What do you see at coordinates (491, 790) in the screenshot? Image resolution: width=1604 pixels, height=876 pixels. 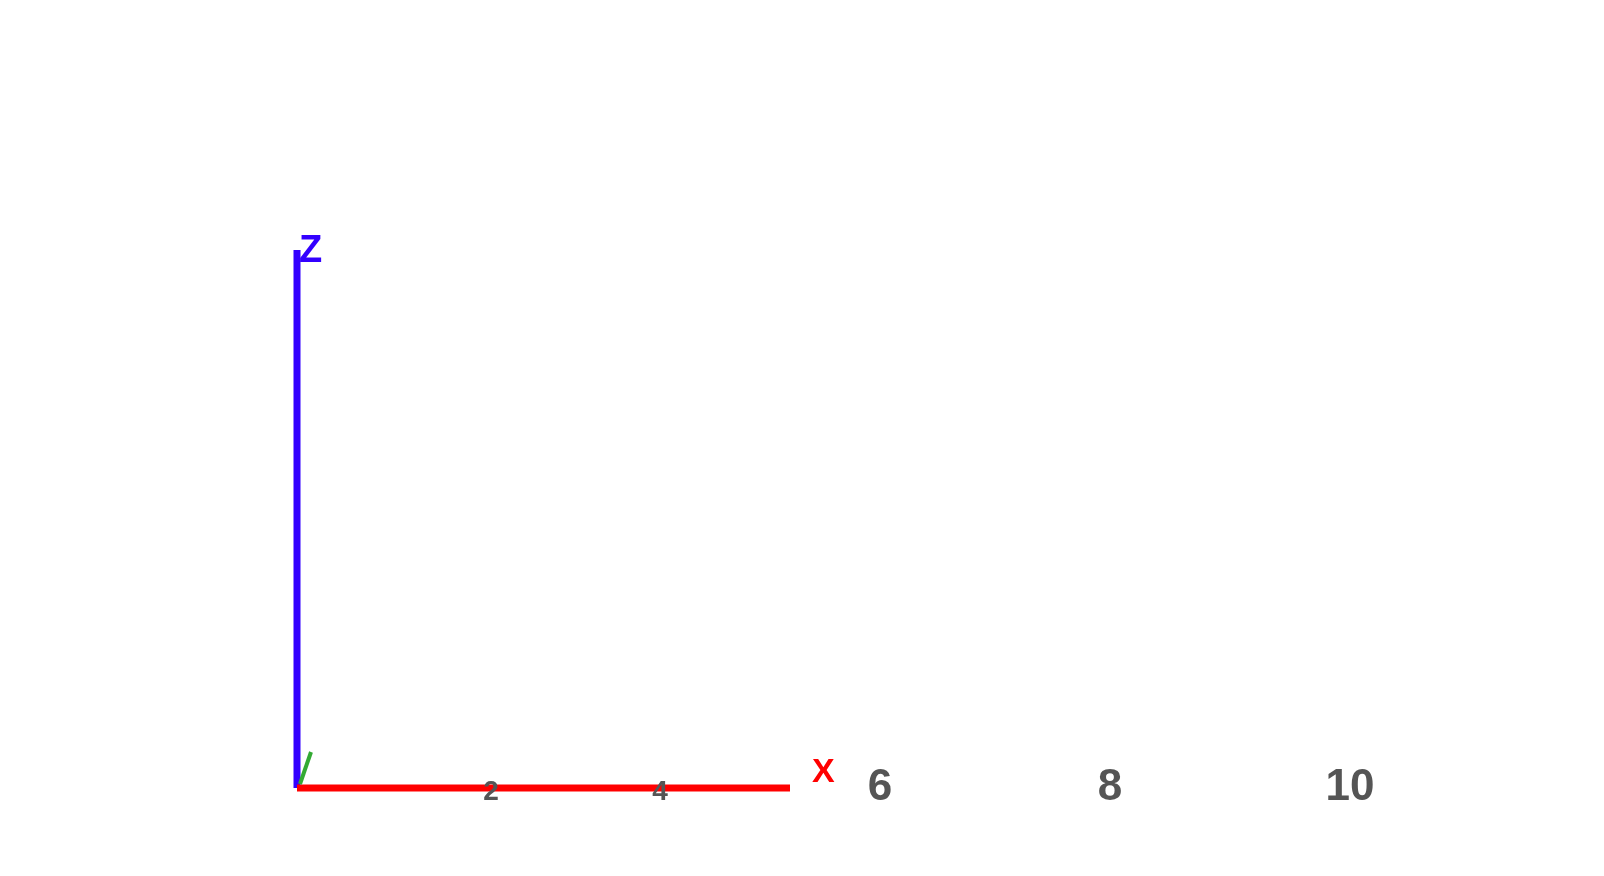 I see `tick-label: 2` at bounding box center [491, 790].